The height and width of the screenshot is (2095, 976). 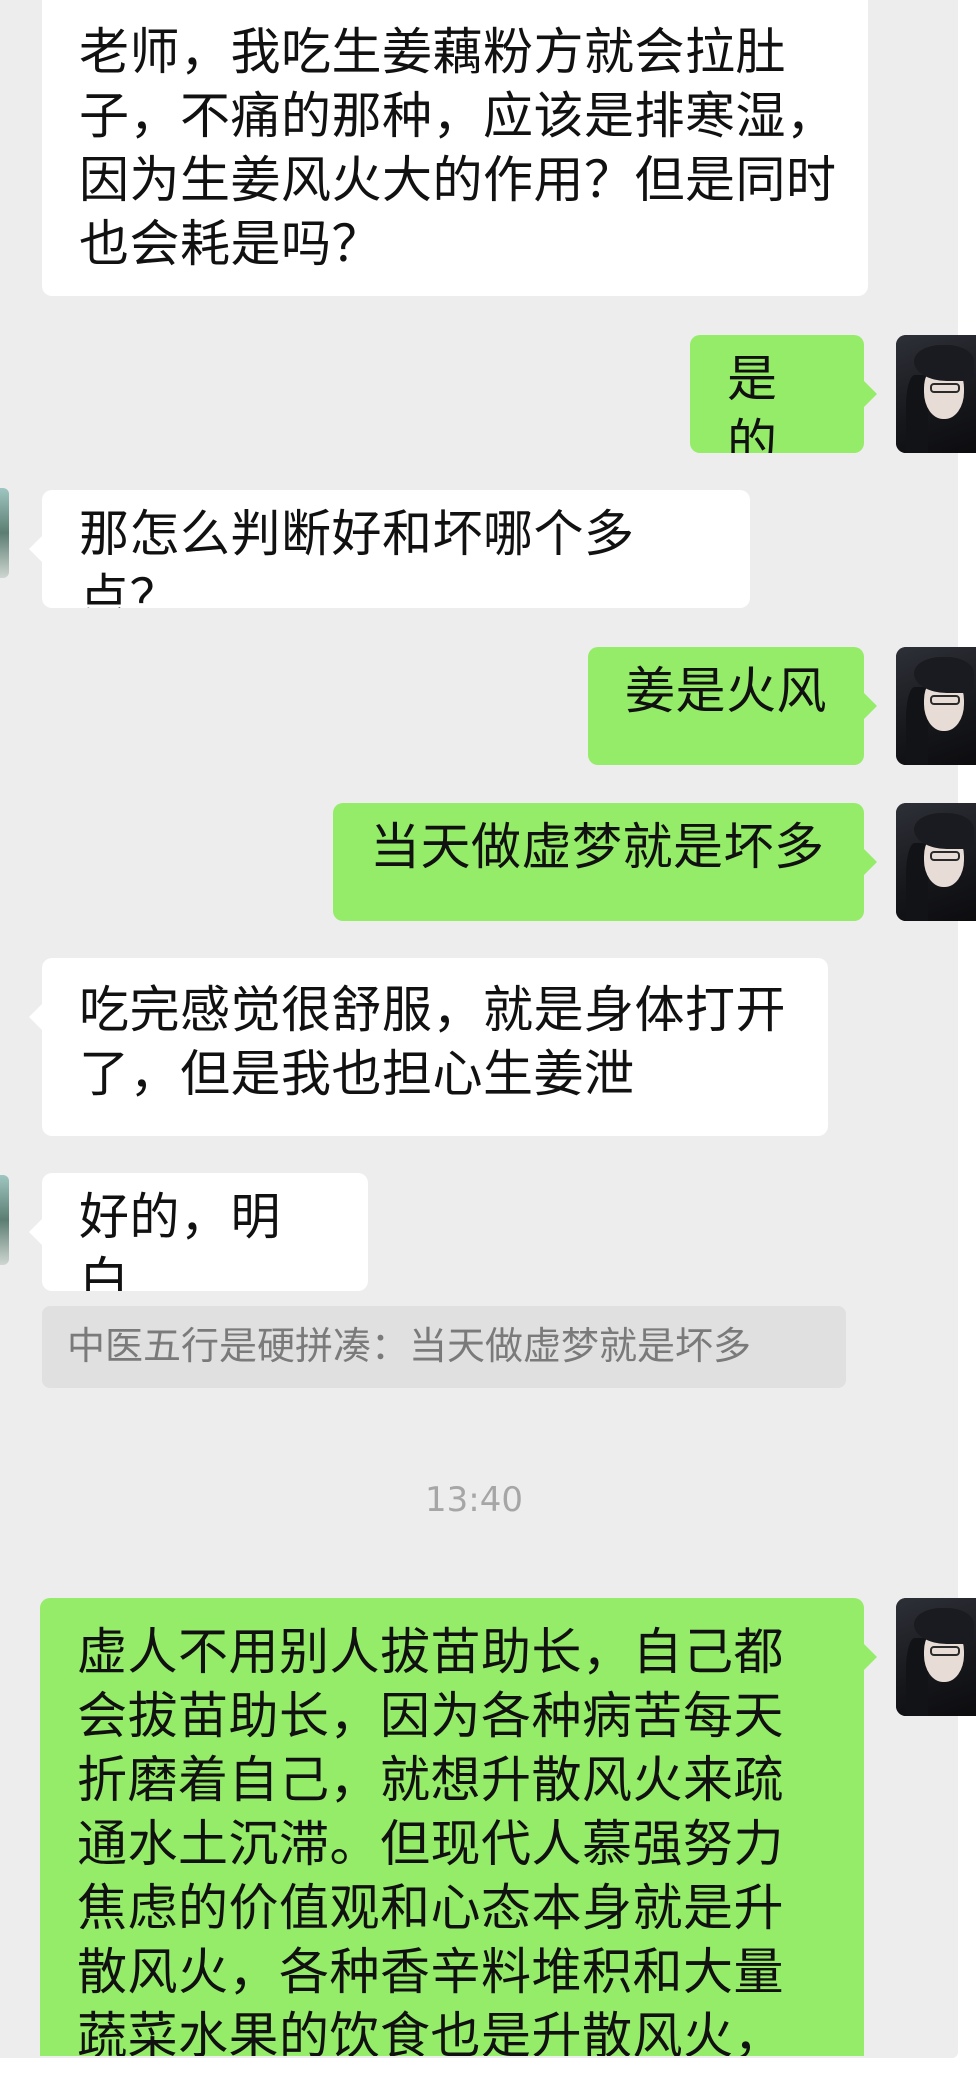 I want to click on message-bubble-incoming: 那怎么判断好和坏哪个多点？, so click(x=396, y=549).